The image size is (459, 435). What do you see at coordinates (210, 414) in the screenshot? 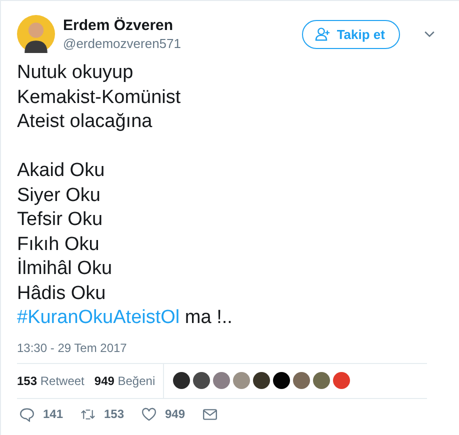
I see `envelope-icon` at bounding box center [210, 414].